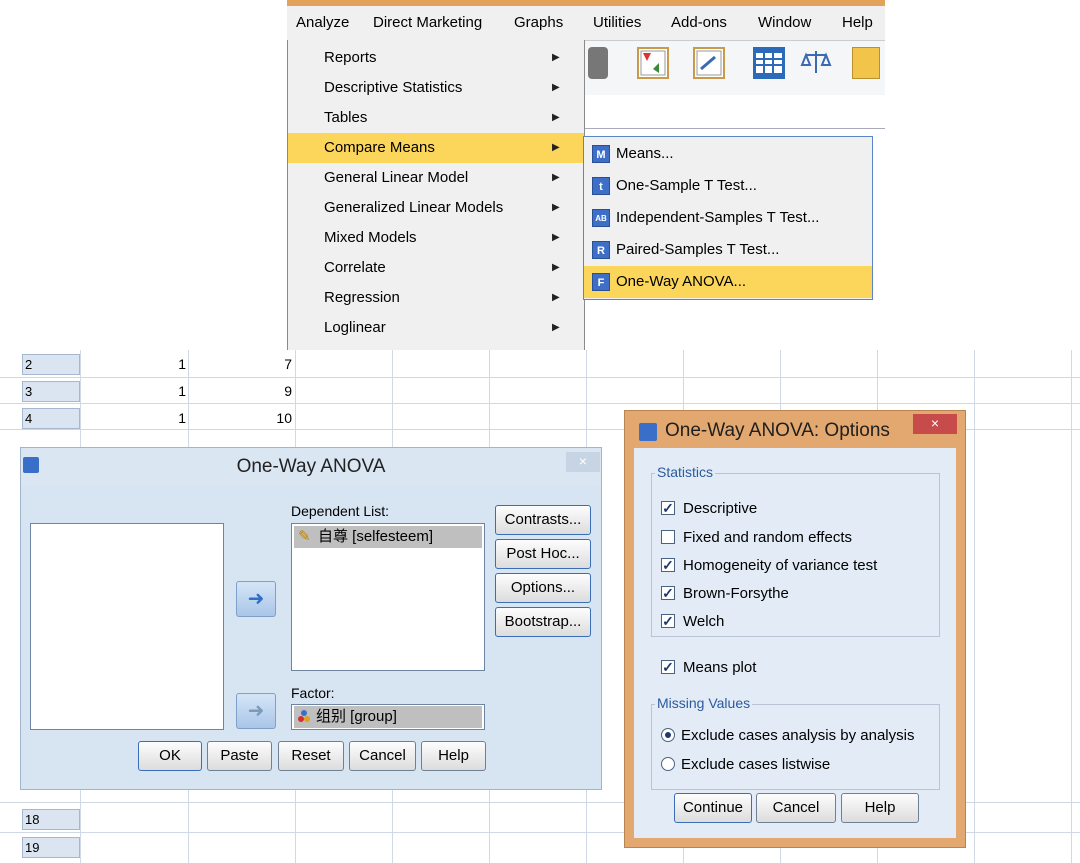  What do you see at coordinates (784, 22) in the screenshot?
I see `menu-window: Window` at bounding box center [784, 22].